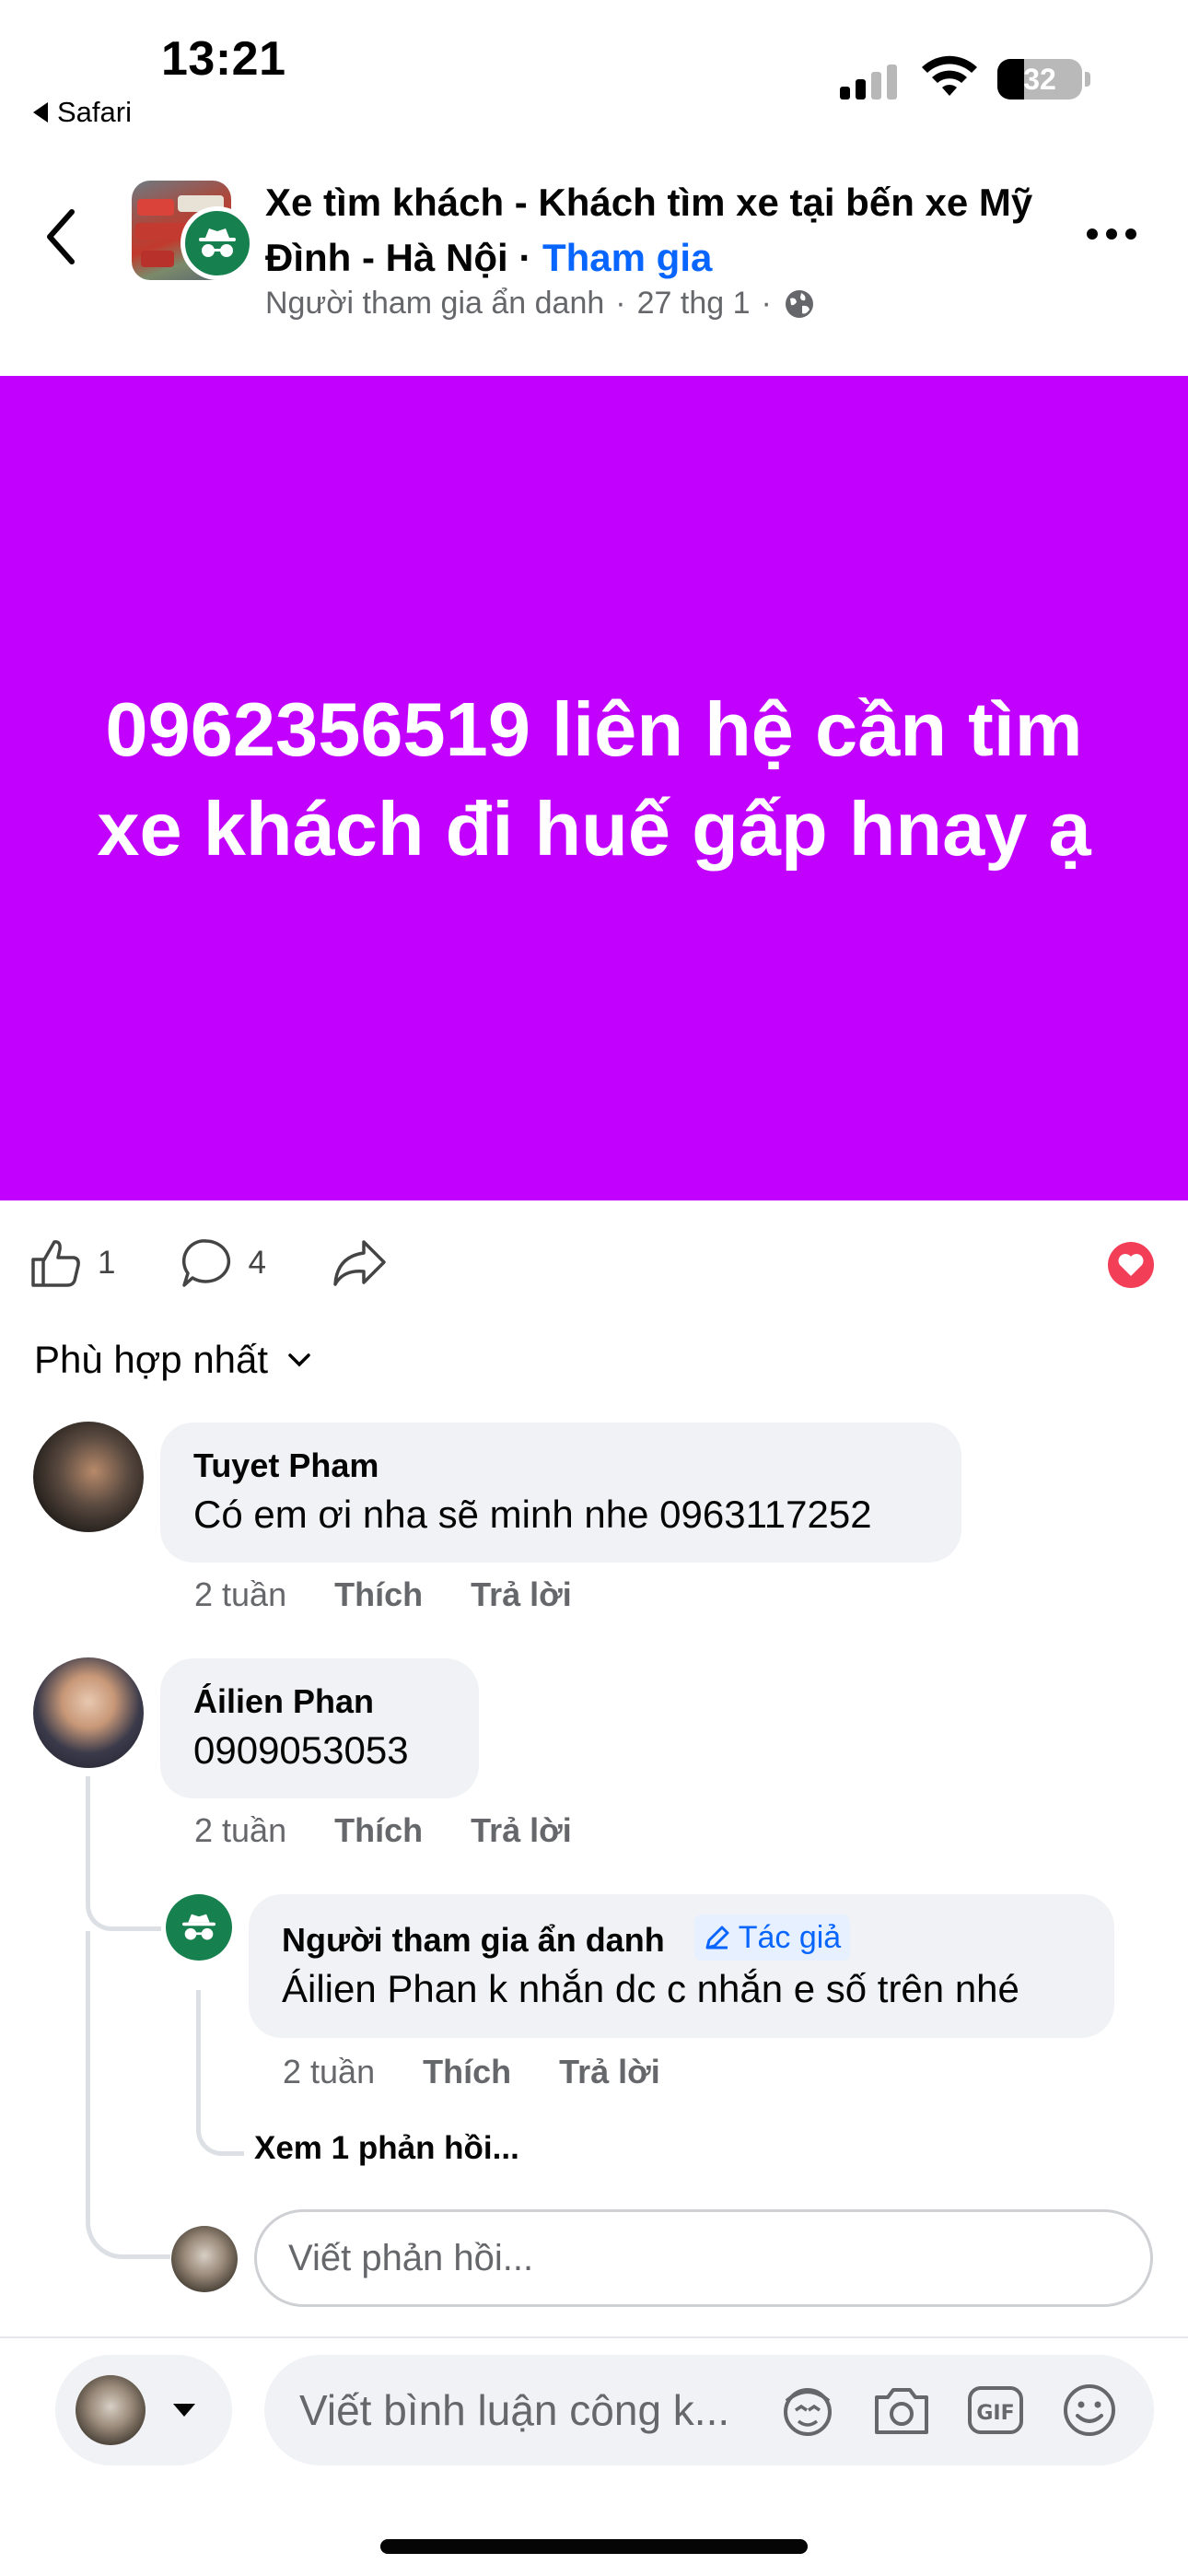 This screenshot has height=2576, width=1188. Describe the element at coordinates (257, 1263) in the screenshot. I see `comment-count: 4` at that location.